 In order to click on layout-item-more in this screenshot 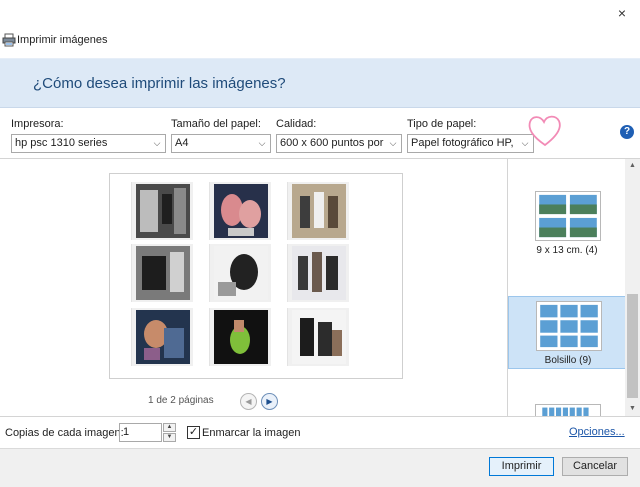, I will do `click(567, 407)`.